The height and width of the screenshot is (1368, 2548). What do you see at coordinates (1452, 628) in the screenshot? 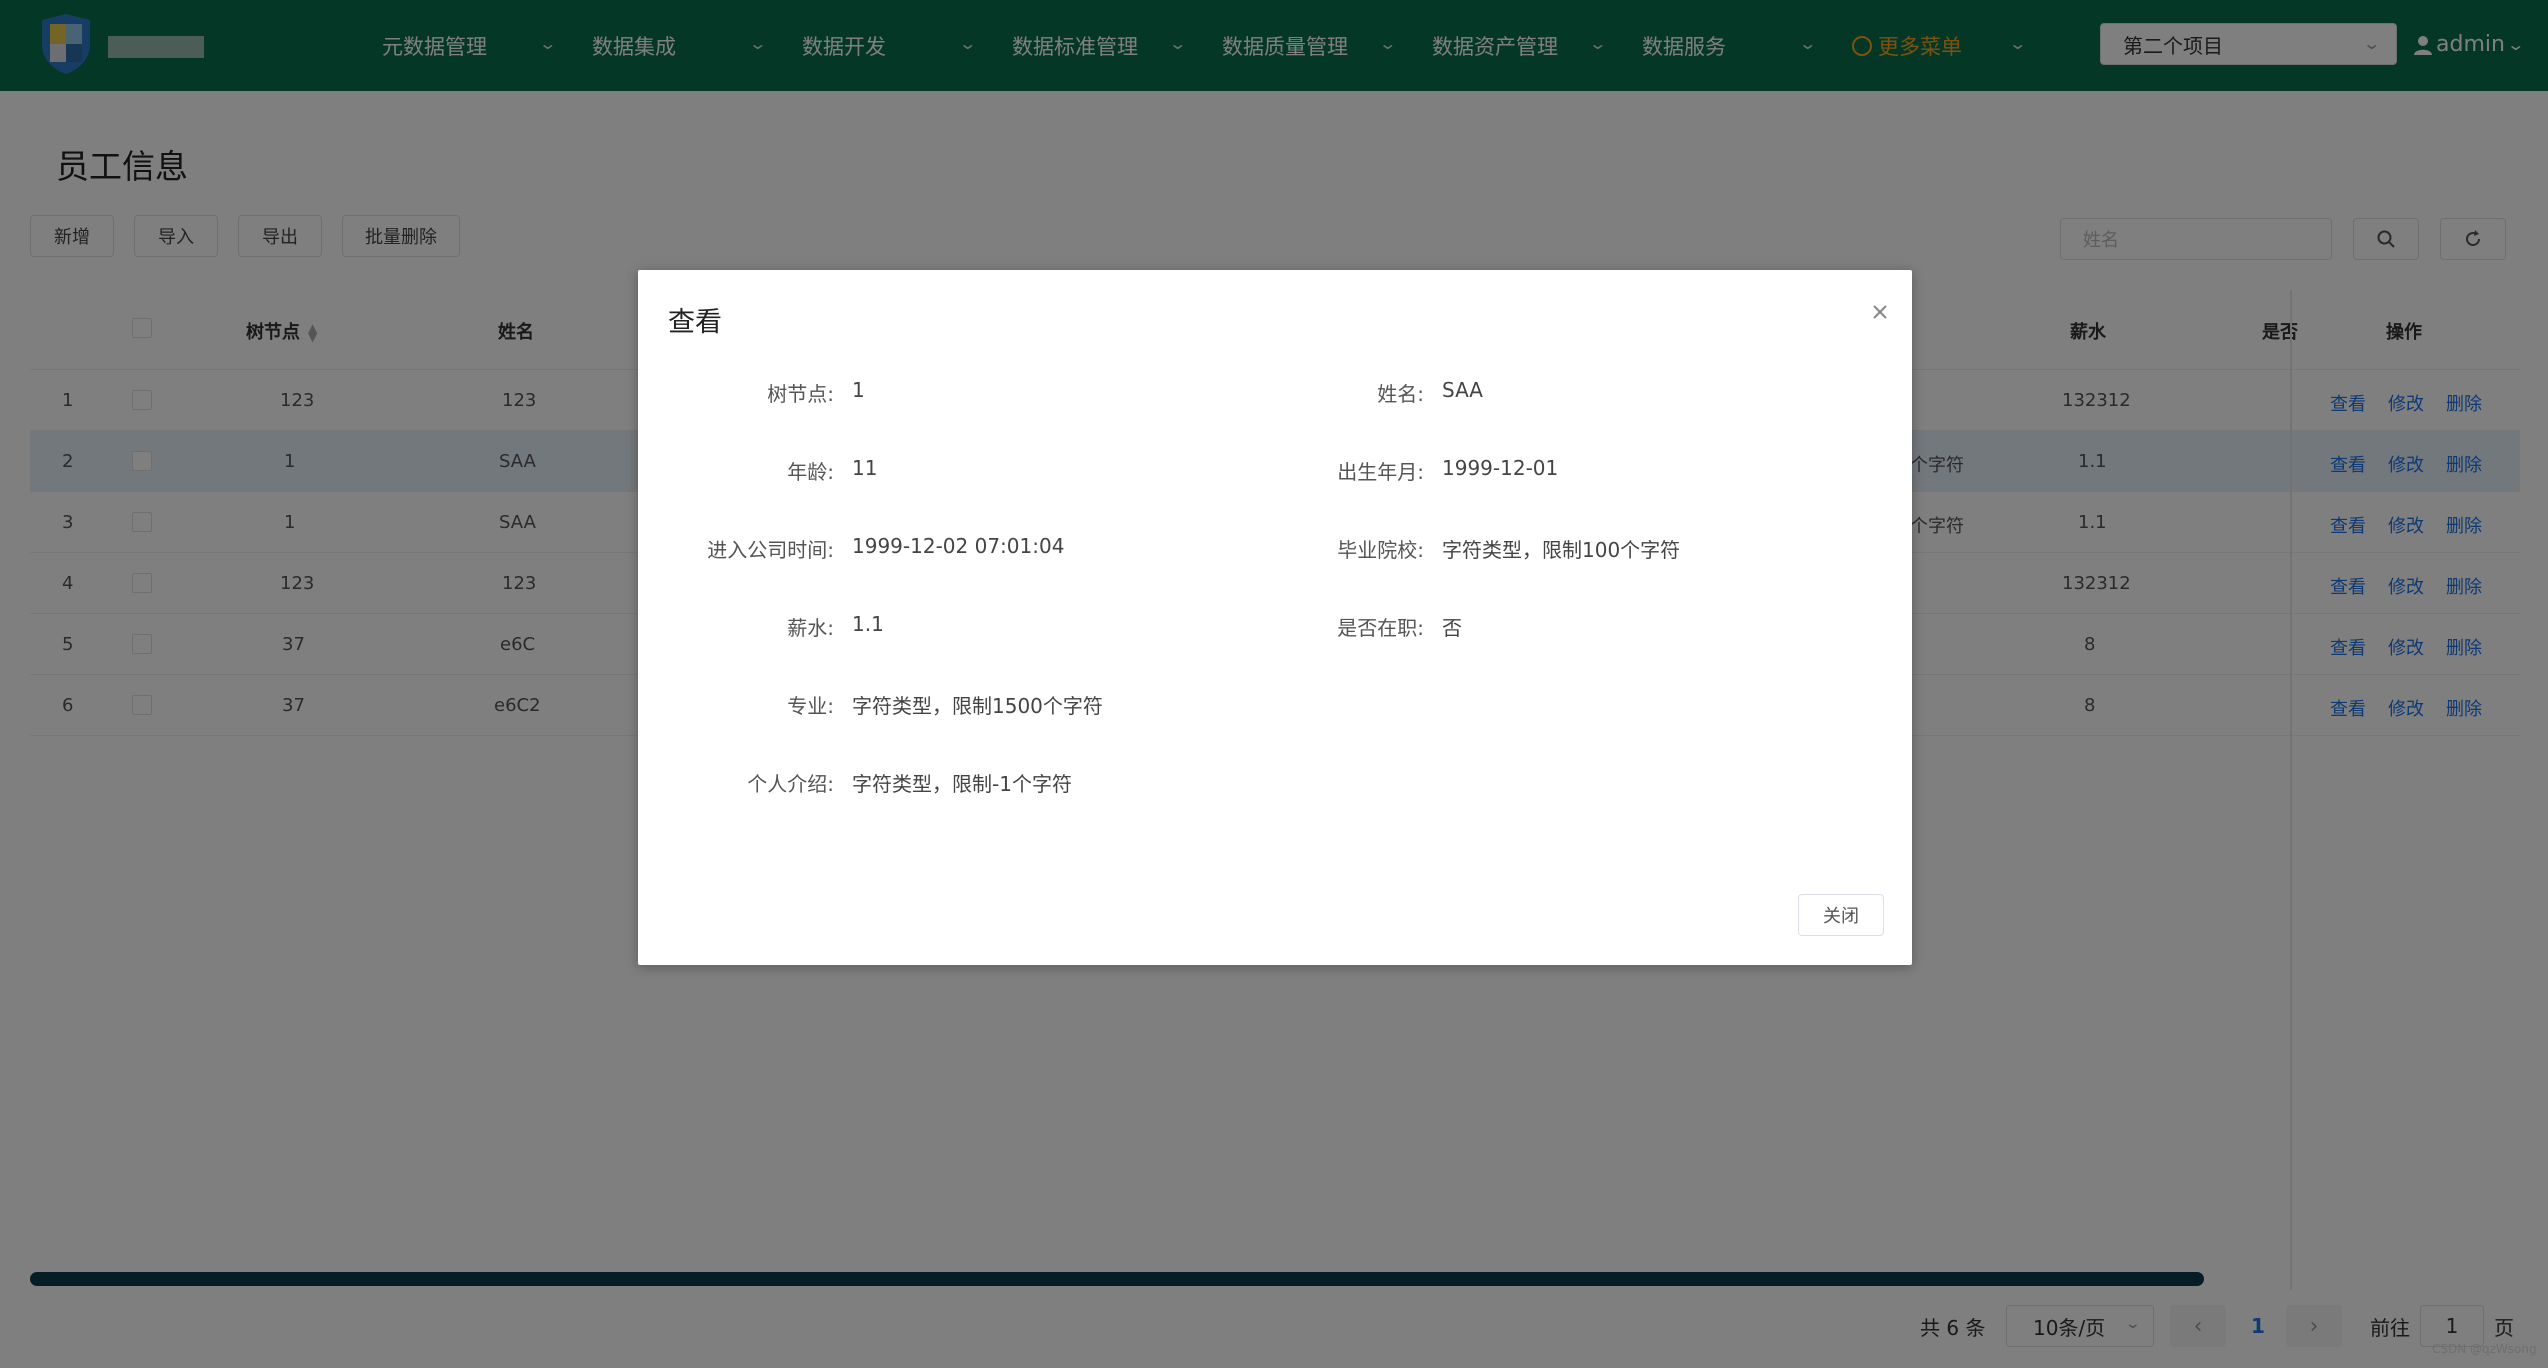
I see `field-active-value: 否` at bounding box center [1452, 628].